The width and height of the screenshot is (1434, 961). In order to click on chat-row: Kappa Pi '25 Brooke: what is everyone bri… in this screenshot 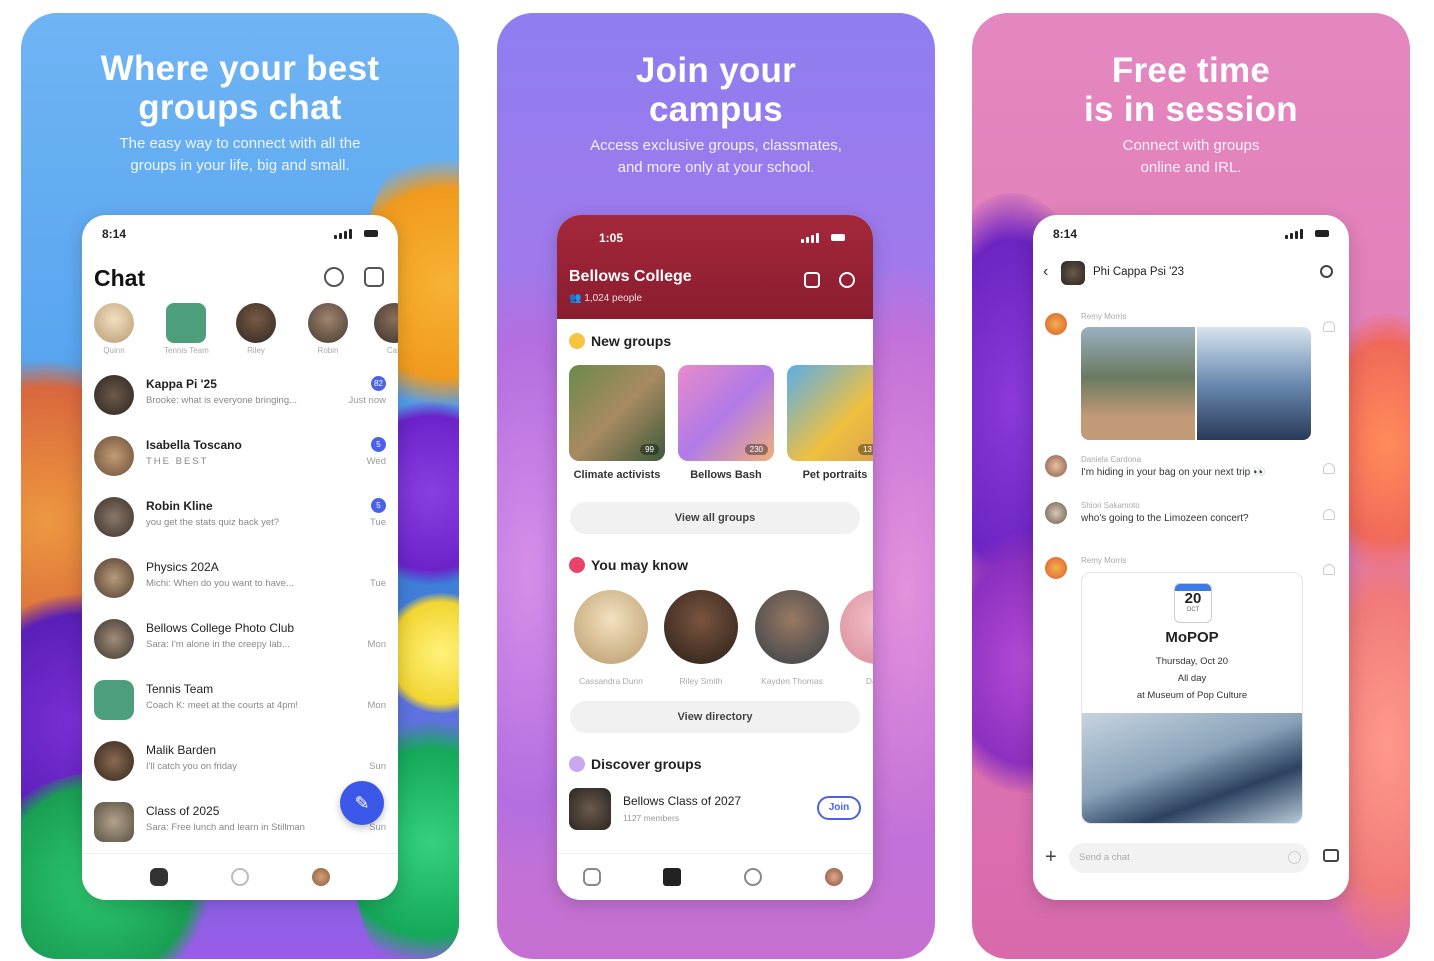, I will do `click(240, 396)`.